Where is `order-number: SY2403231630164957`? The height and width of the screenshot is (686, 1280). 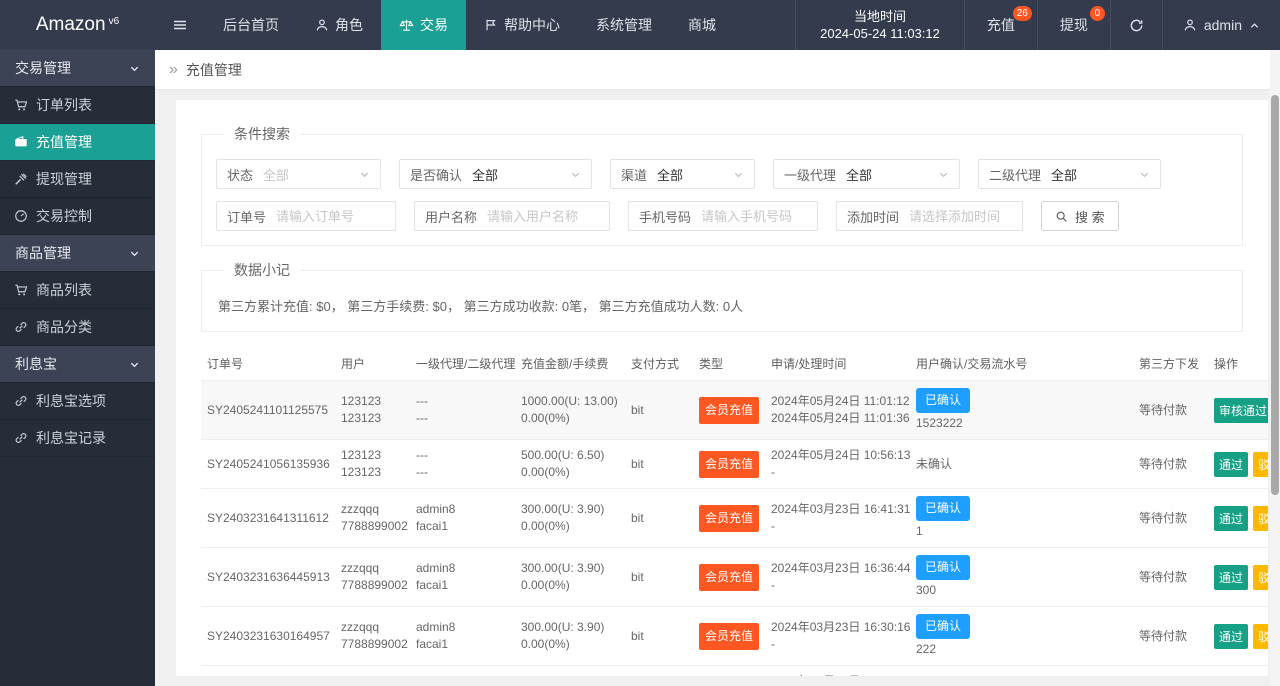
order-number: SY2403231630164957 is located at coordinates (268, 635).